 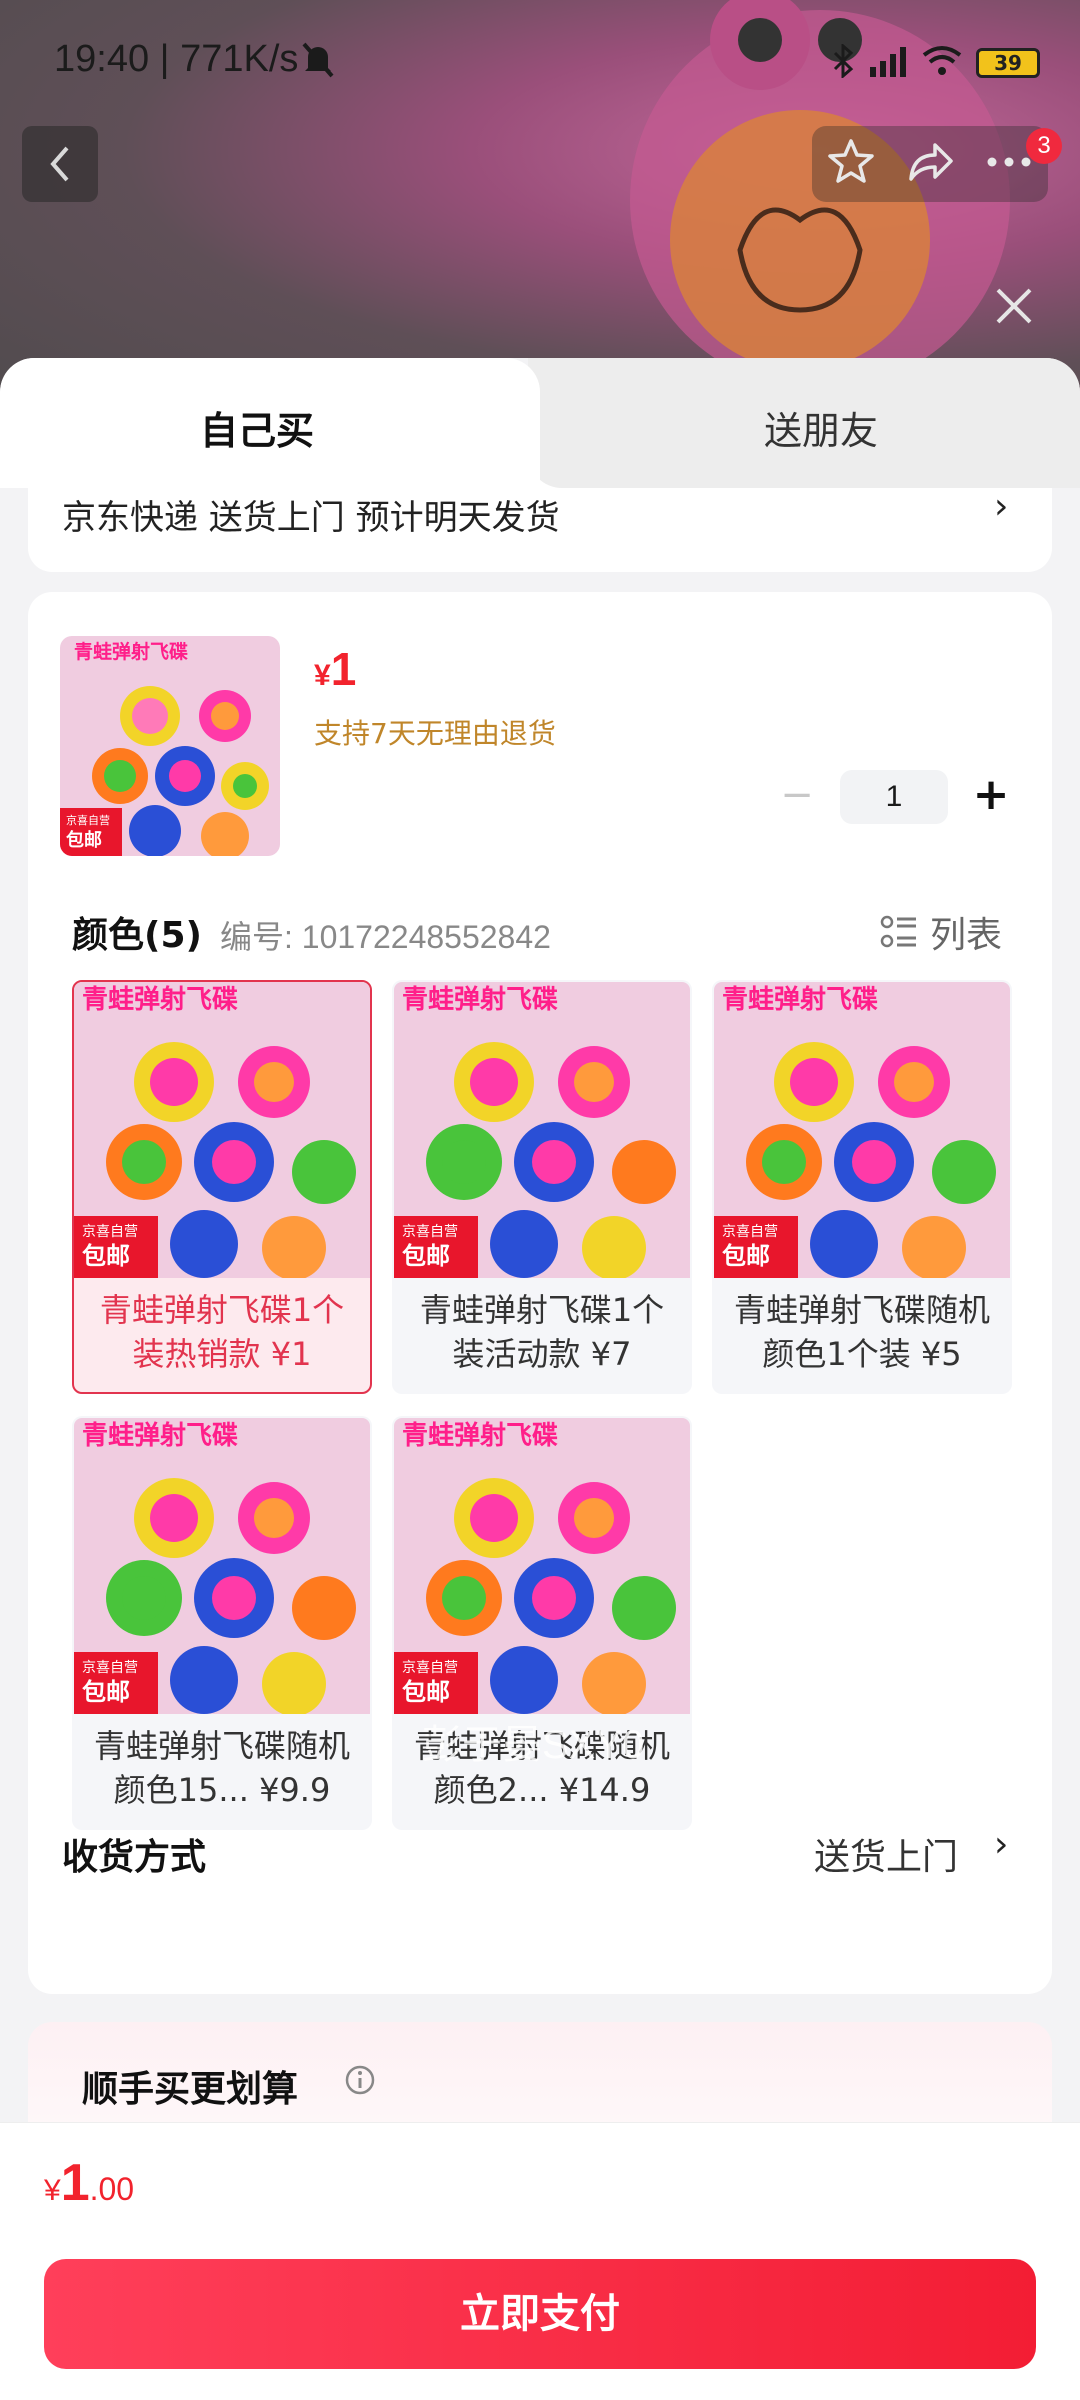 I want to click on tab-self: 自己买, so click(x=270, y=423).